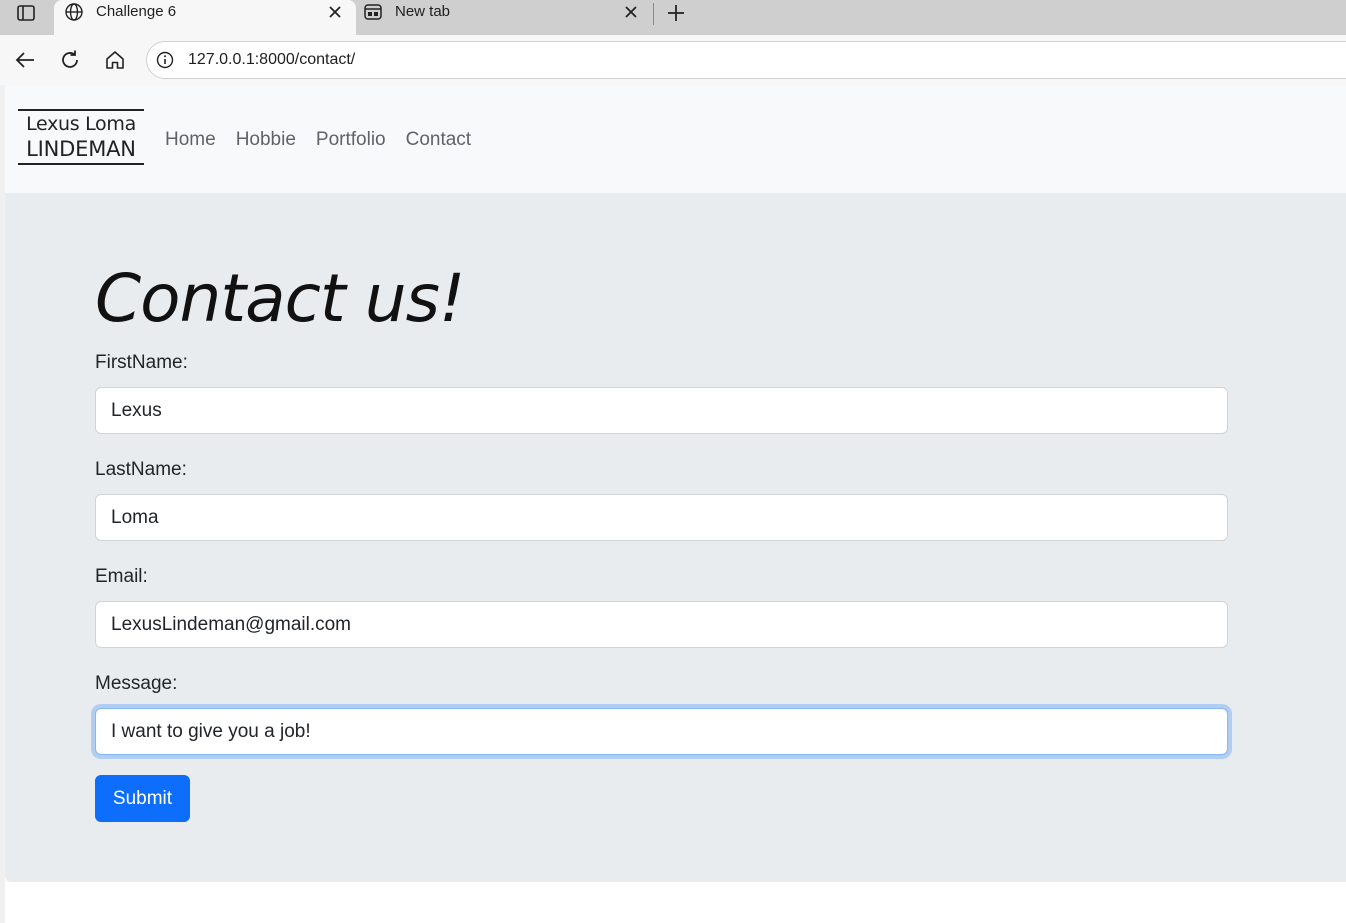 The height and width of the screenshot is (923, 1346). What do you see at coordinates (136, 11) in the screenshot?
I see `tab-title: Challenge 6` at bounding box center [136, 11].